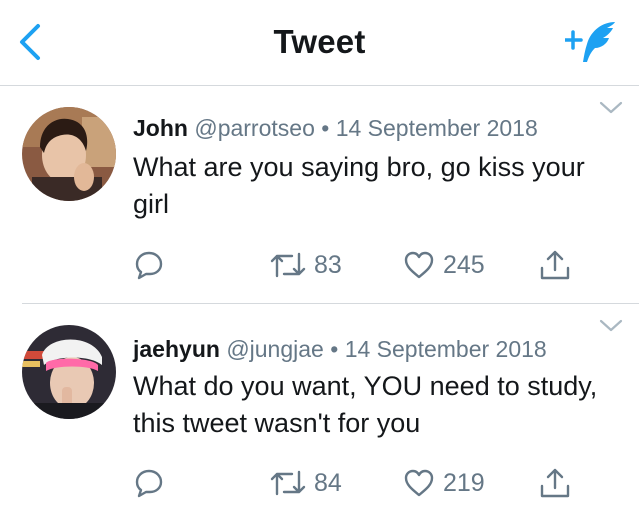 The image size is (639, 513). What do you see at coordinates (275, 349) in the screenshot?
I see `username: @jungjae` at bounding box center [275, 349].